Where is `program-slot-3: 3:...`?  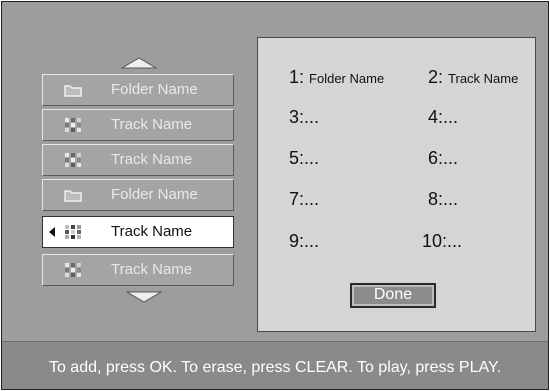 program-slot-3: 3:... is located at coordinates (304, 117).